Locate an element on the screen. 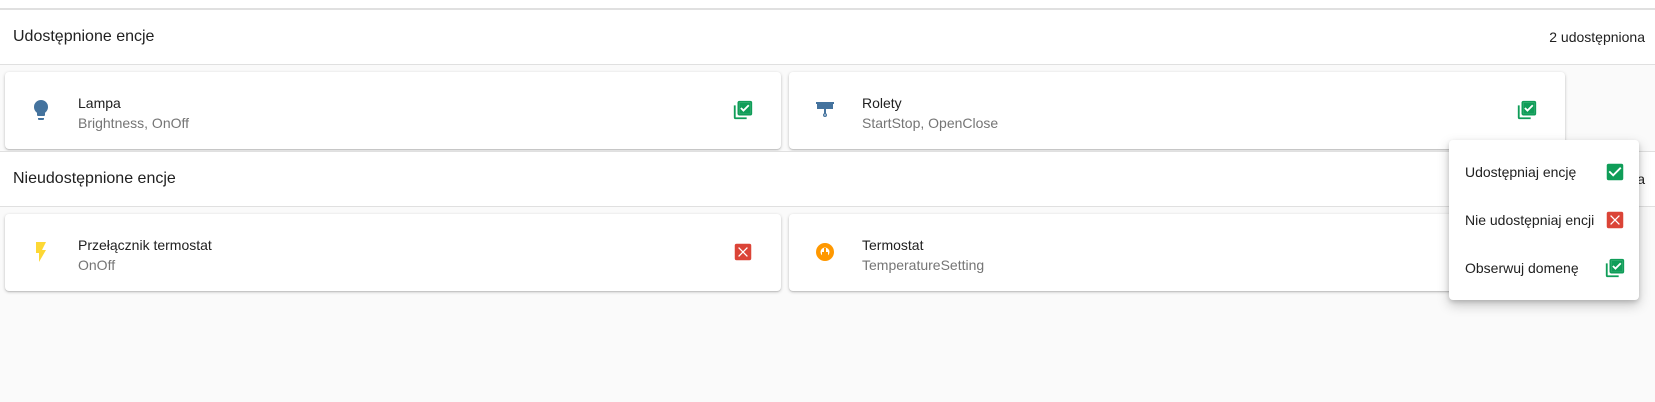 The width and height of the screenshot is (1655, 402). unshared-section-title: Nieudostępnione encje is located at coordinates (94, 178).